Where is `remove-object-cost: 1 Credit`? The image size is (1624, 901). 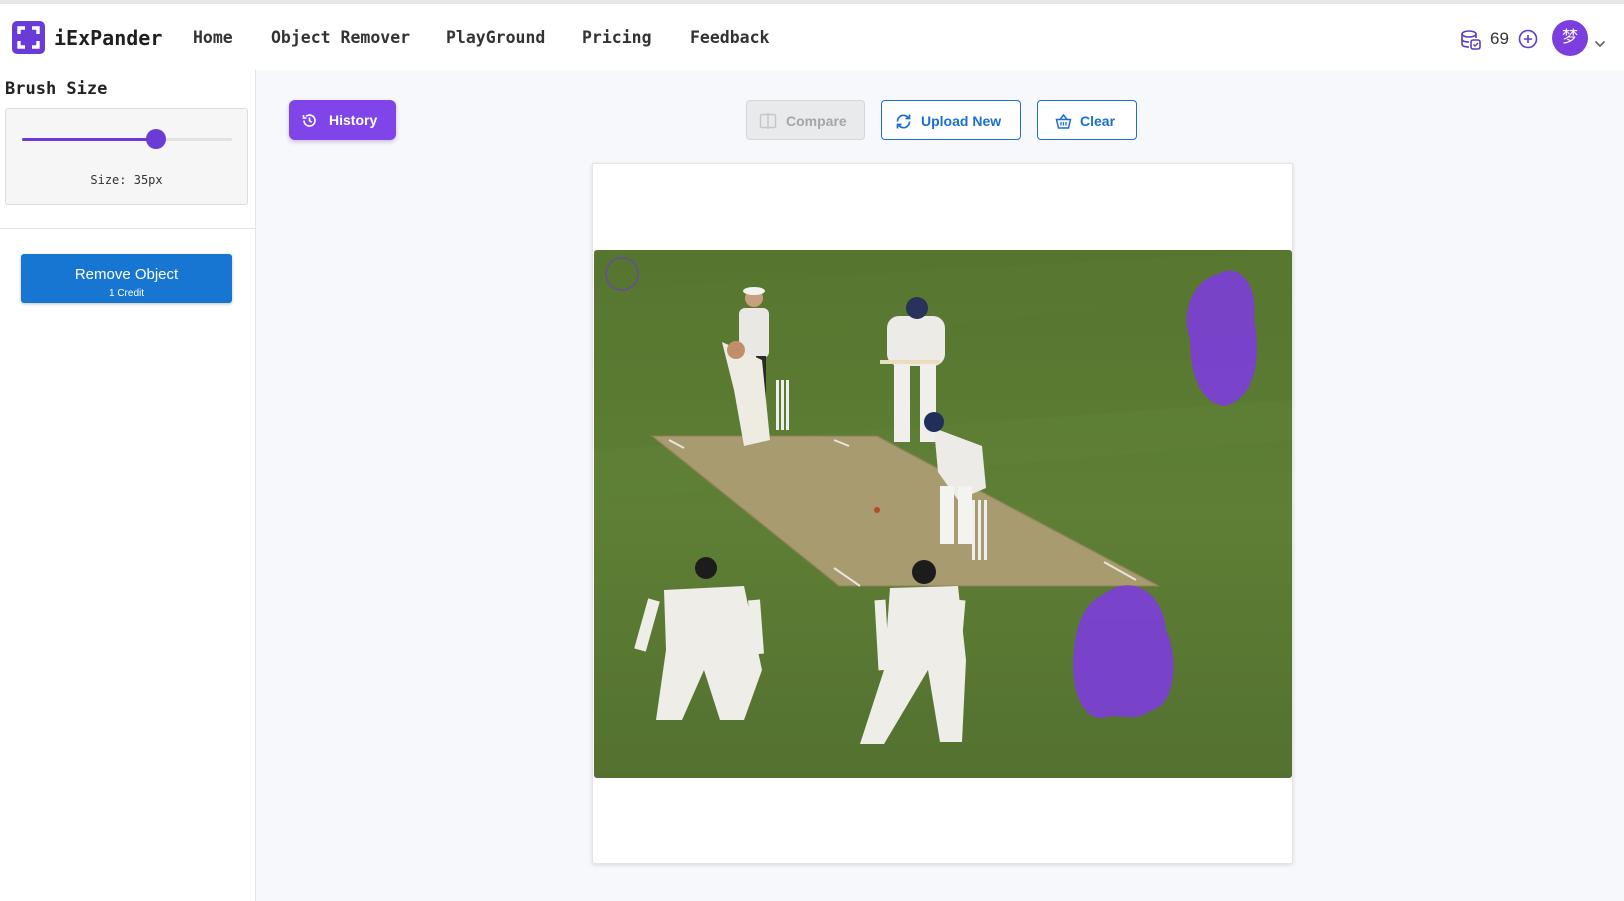
remove-object-cost: 1 Credit is located at coordinates (126, 293).